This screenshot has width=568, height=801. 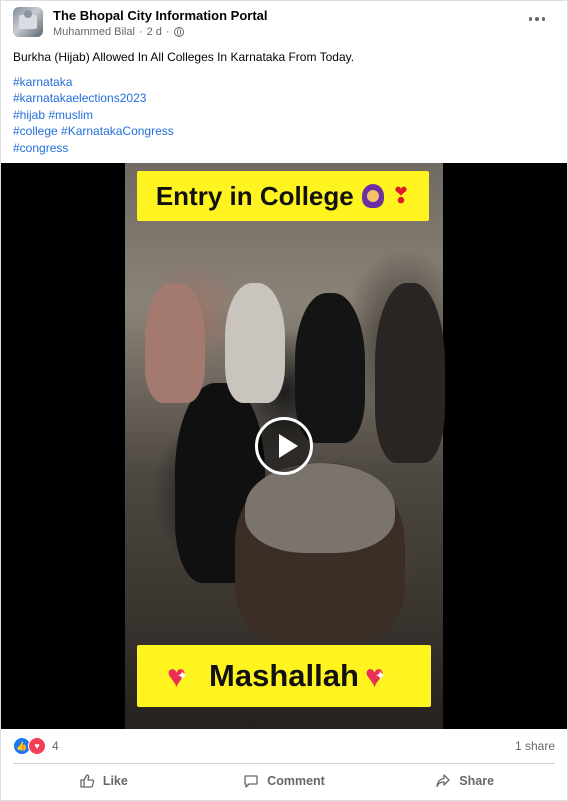 I want to click on share-button-label: Share, so click(x=477, y=781).